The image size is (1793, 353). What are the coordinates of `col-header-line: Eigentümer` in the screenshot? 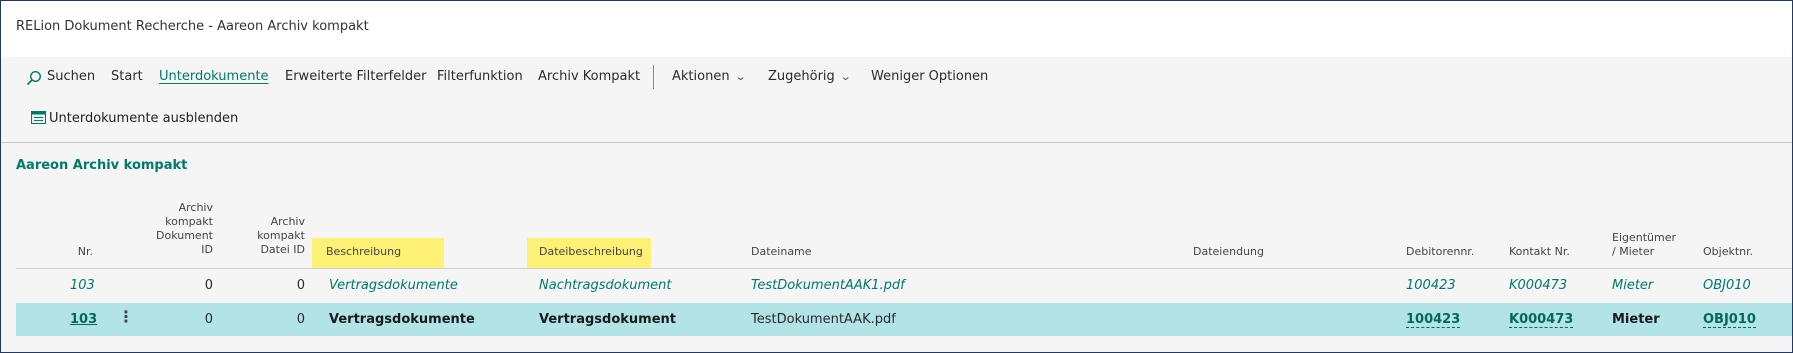 It's located at (1644, 237).